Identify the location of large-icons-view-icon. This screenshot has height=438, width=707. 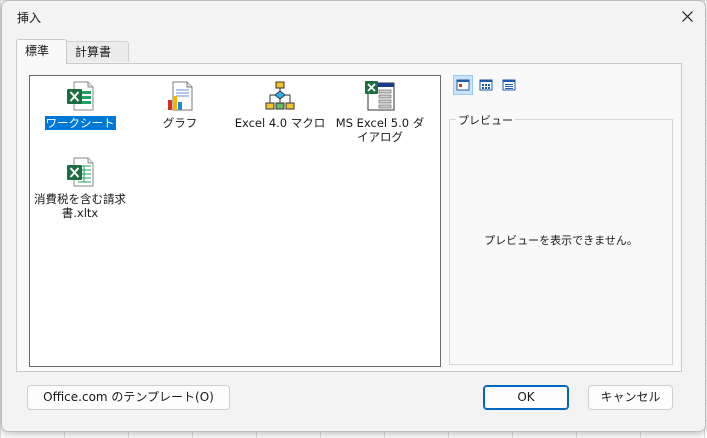
(463, 85).